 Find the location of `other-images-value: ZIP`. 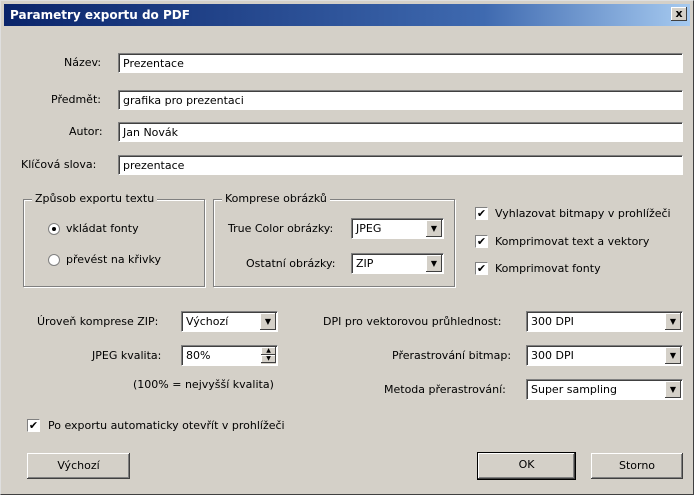

other-images-value: ZIP is located at coordinates (365, 263).